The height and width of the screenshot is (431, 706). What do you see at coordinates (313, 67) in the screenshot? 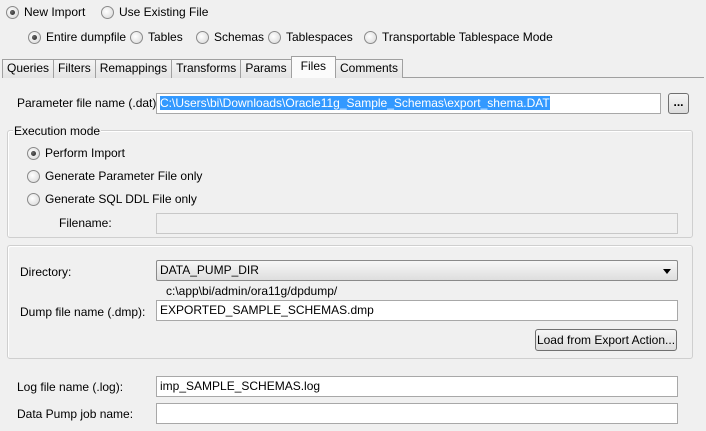
I see `tab-files: Files` at bounding box center [313, 67].